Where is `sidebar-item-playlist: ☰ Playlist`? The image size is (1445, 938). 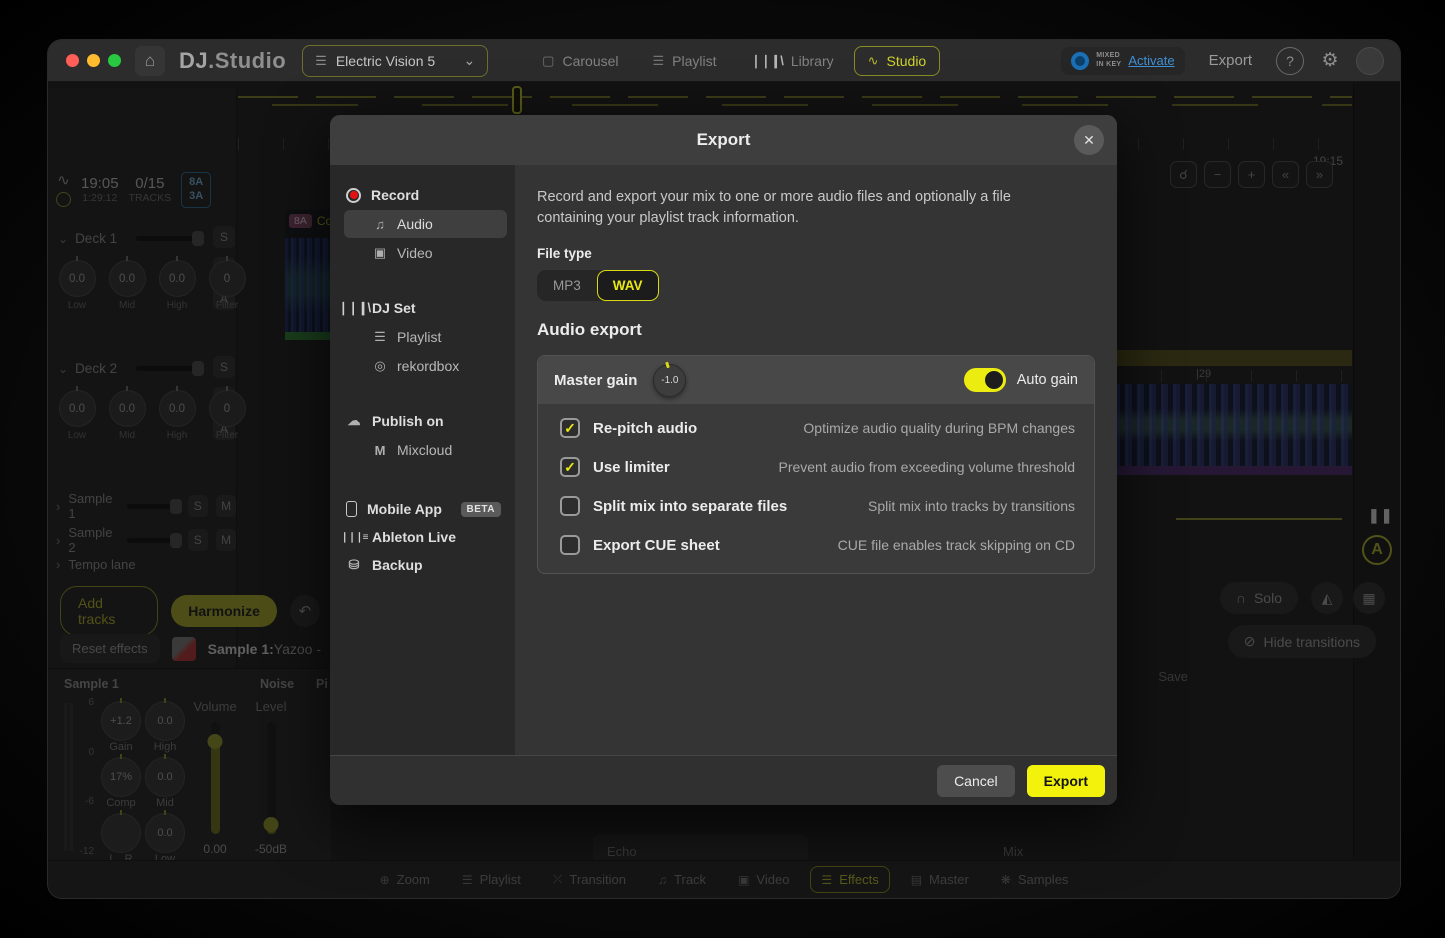
sidebar-item-playlist: ☰ Playlist is located at coordinates (425, 337).